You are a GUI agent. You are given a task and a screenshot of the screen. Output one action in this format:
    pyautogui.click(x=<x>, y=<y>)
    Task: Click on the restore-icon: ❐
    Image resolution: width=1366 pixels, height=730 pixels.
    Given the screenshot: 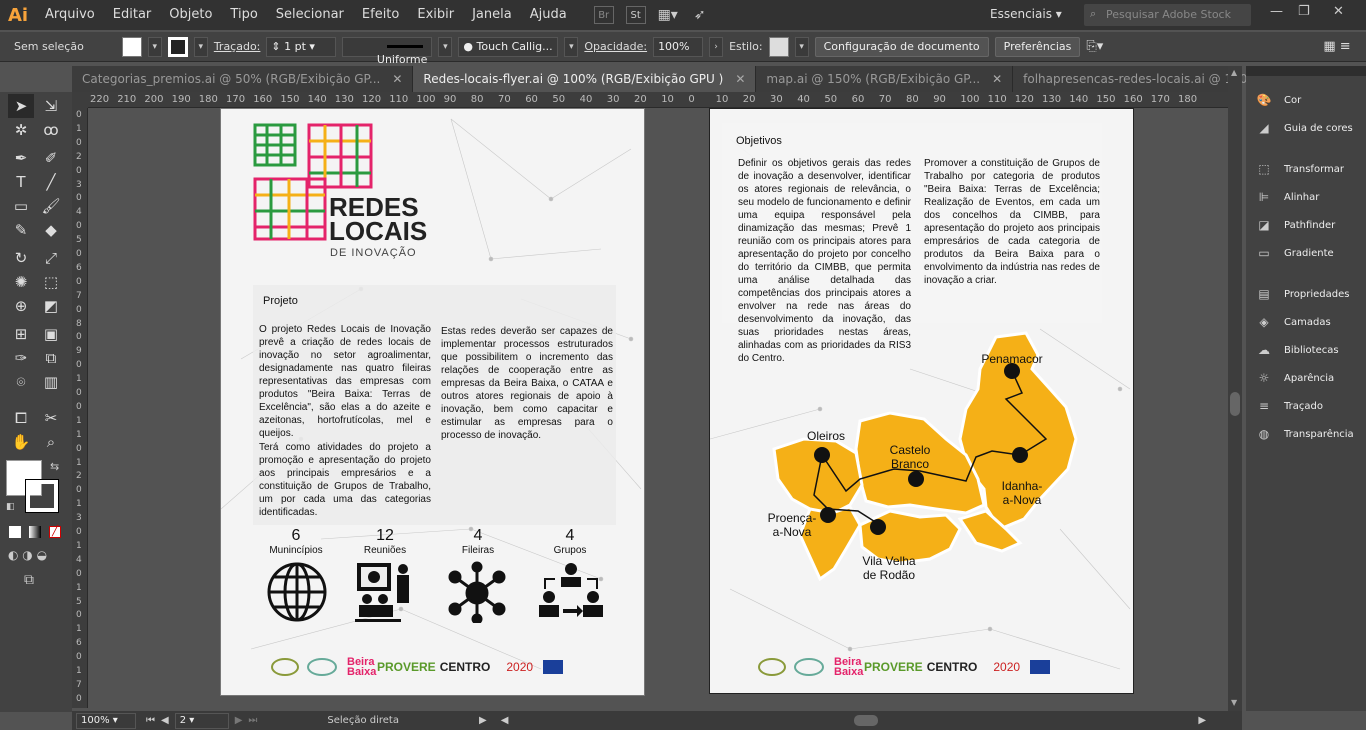 What is the action you would take?
    pyautogui.click(x=1304, y=11)
    